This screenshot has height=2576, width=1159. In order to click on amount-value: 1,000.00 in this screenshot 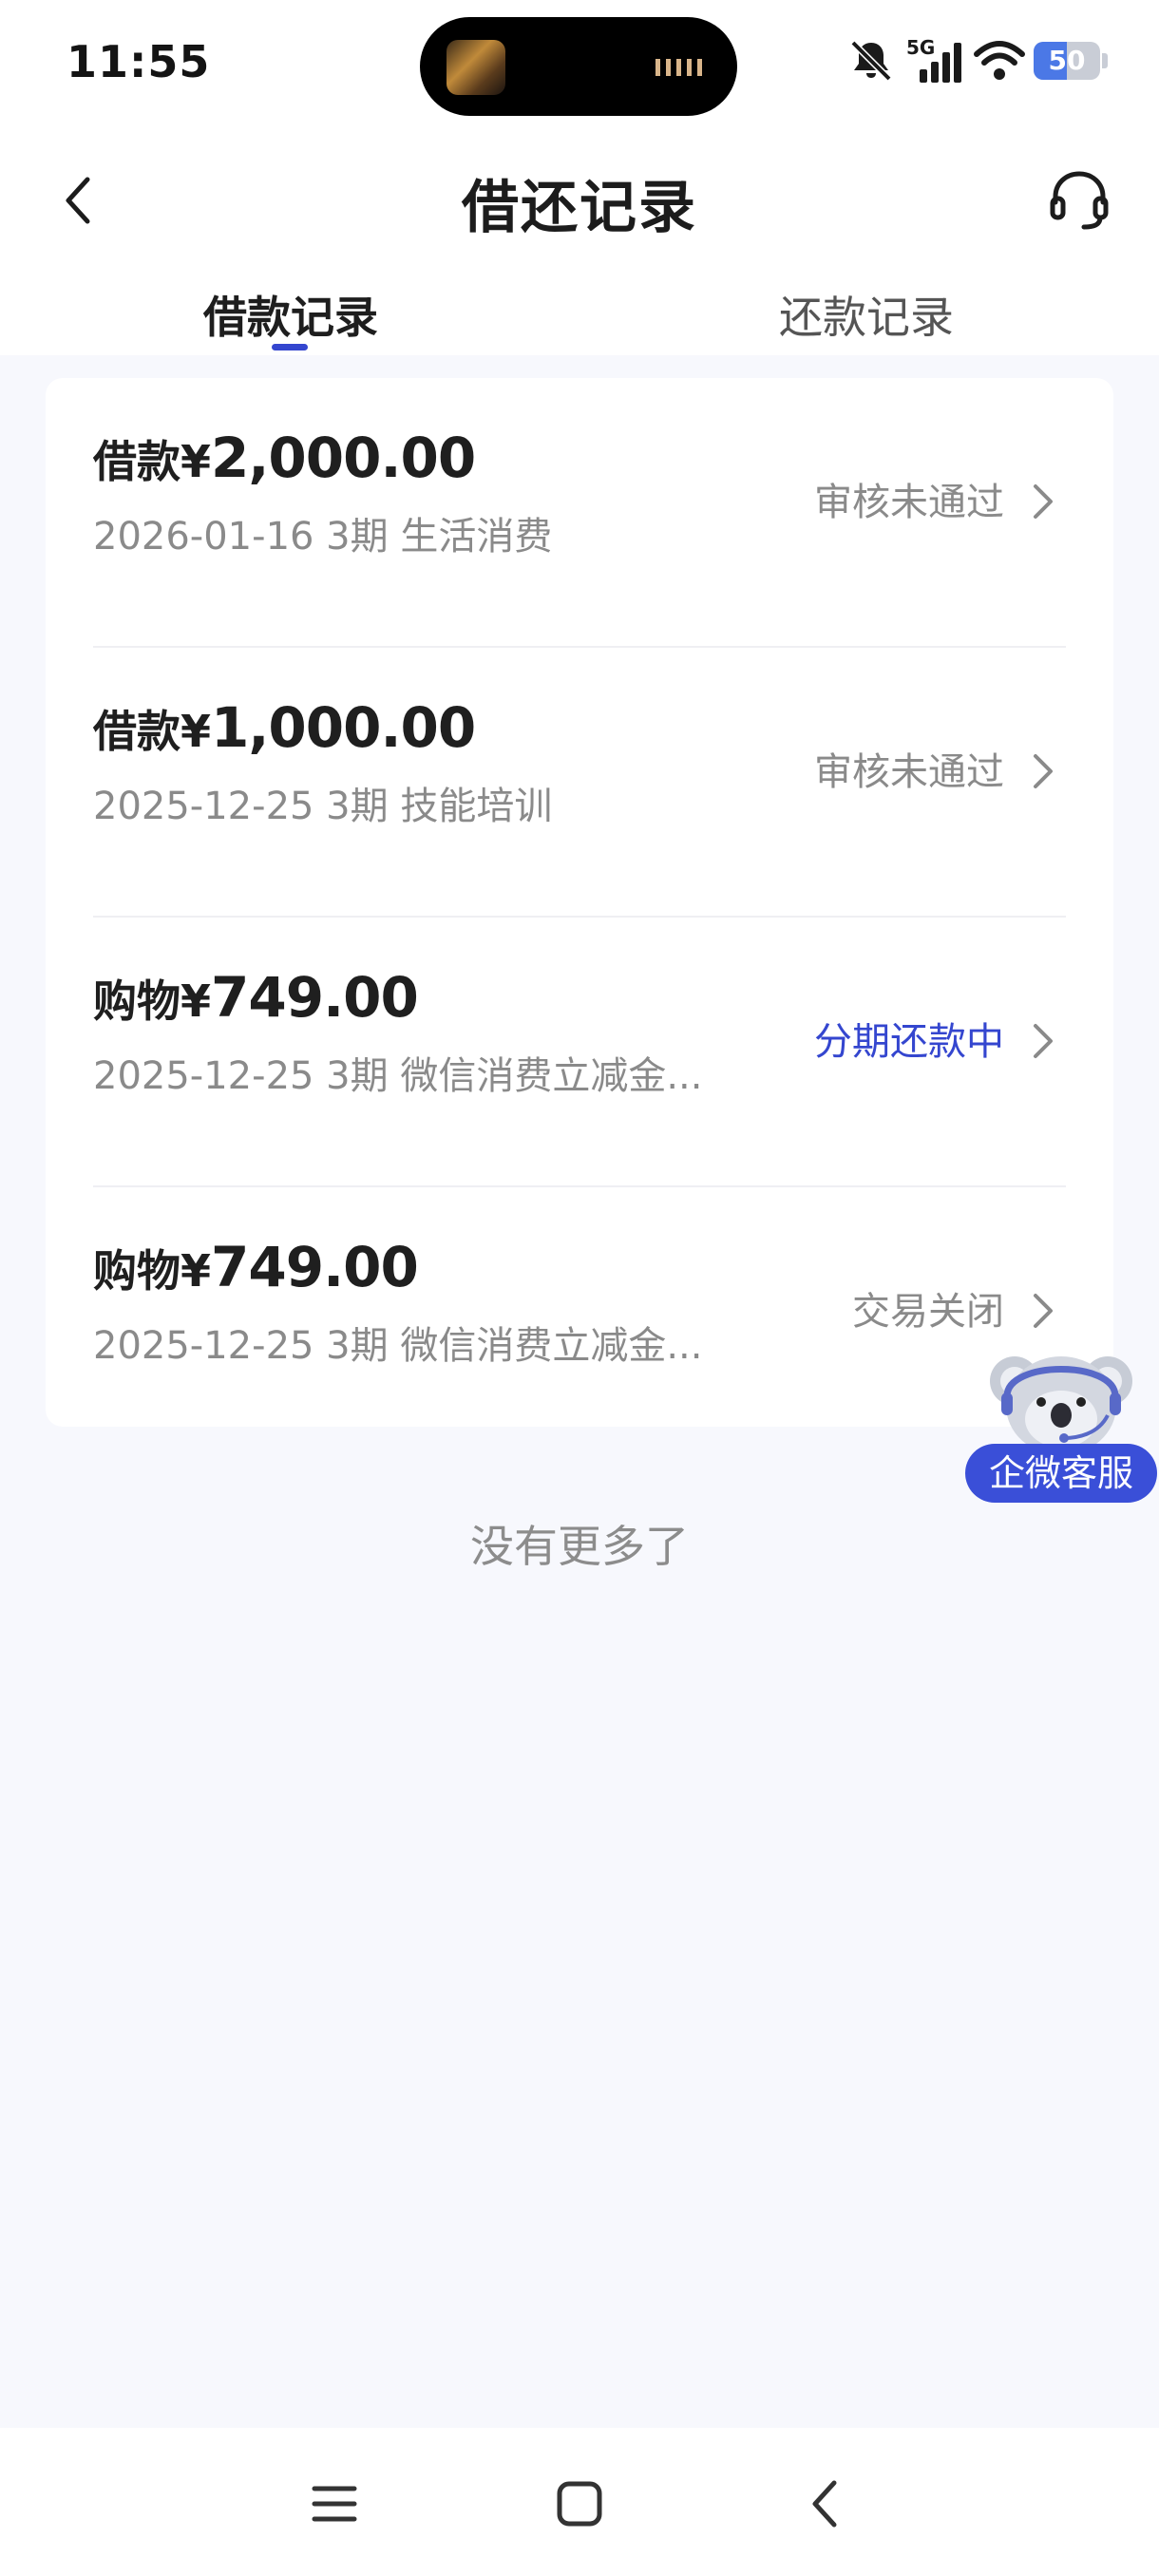, I will do `click(343, 727)`.